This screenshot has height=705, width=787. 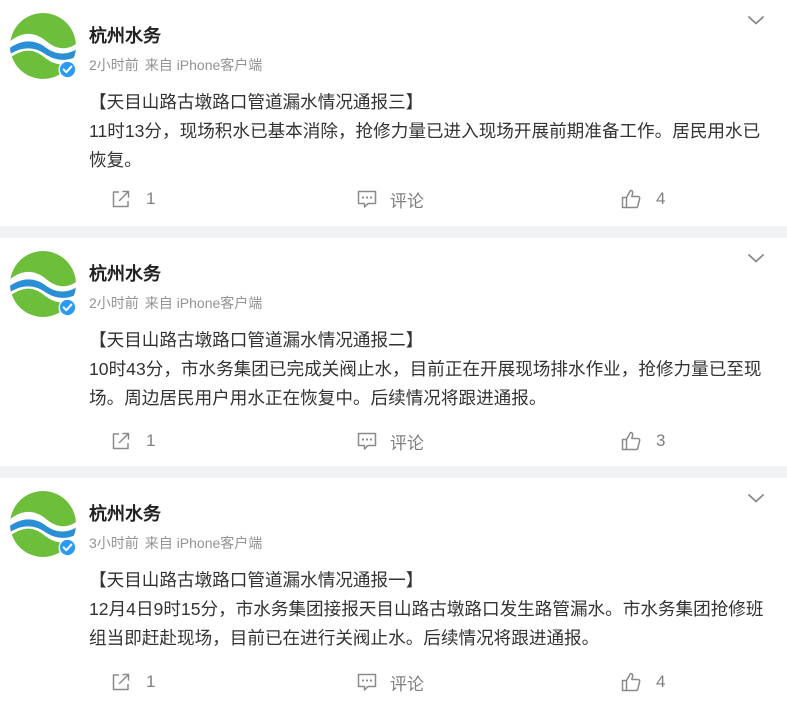 I want to click on post-title: 【天目山路古墩路口管道漏水情况通报二】, so click(x=256, y=340).